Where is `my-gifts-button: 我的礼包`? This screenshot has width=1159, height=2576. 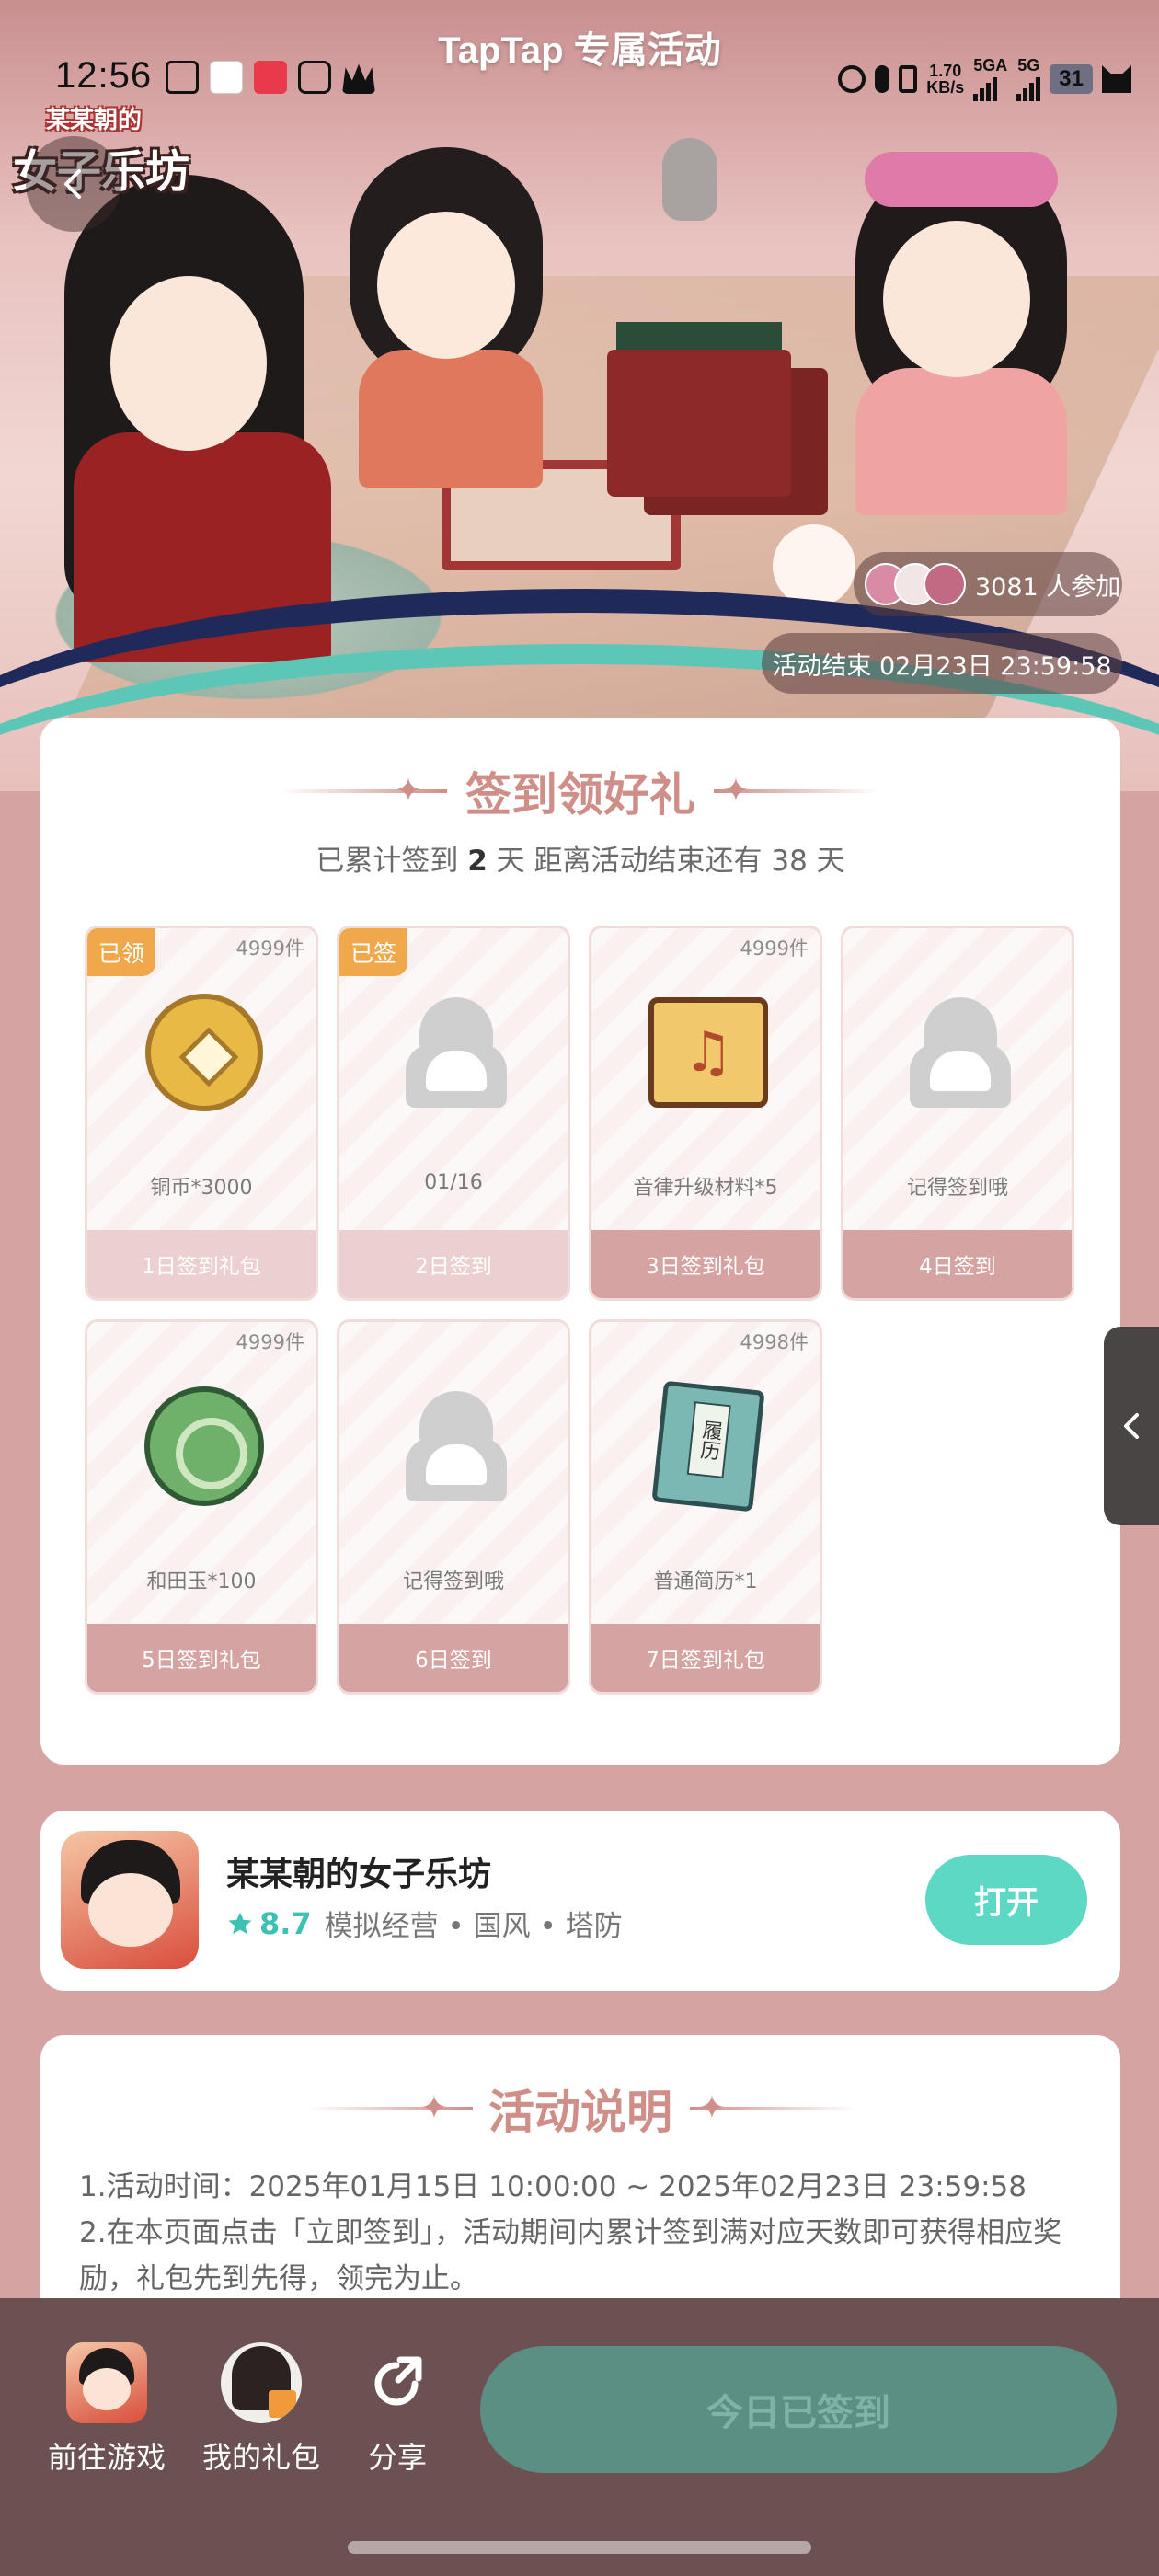 my-gifts-button: 我的礼包 is located at coordinates (261, 2409).